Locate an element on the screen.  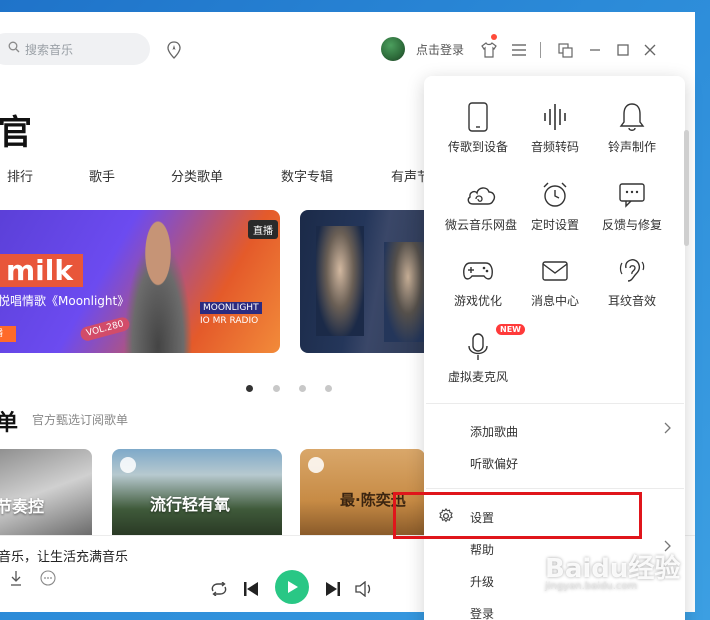
menu-grid-label: 反馈与修复 is located at coordinates (631, 225).